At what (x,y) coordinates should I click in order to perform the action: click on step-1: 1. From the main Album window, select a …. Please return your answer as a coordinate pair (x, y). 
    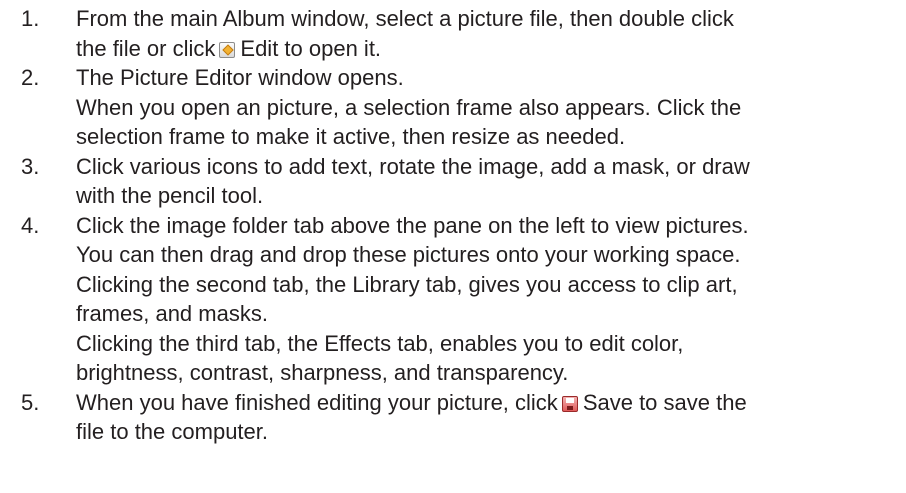
    Looking at the image, I should click on (453, 33).